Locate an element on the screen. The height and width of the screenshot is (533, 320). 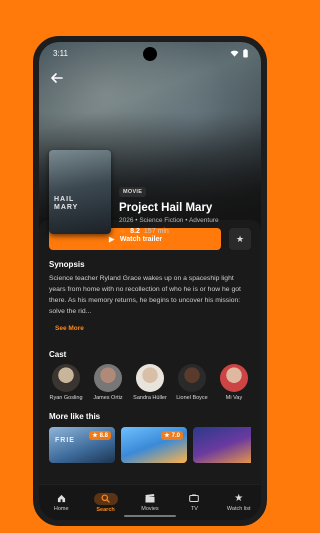
runtime: 157 min is located at coordinates (156, 231).